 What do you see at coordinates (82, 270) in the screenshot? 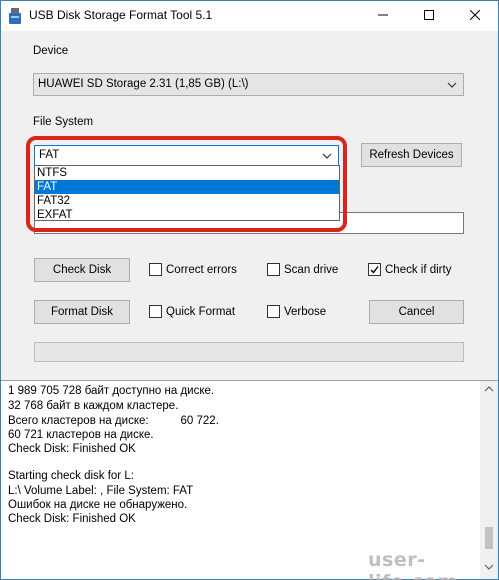
I see `check-disk-button: Check Disk` at bounding box center [82, 270].